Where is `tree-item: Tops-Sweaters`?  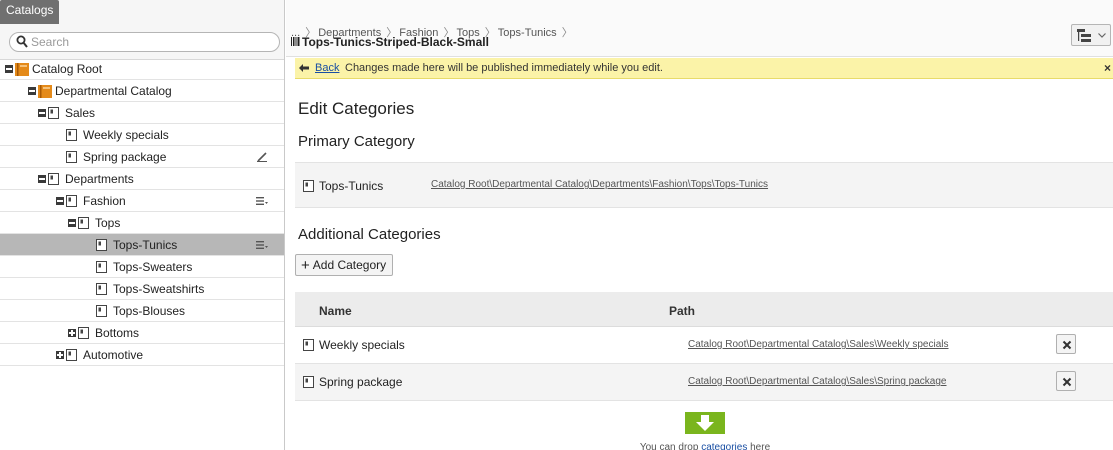
tree-item: Tops-Sweaters is located at coordinates (142, 267).